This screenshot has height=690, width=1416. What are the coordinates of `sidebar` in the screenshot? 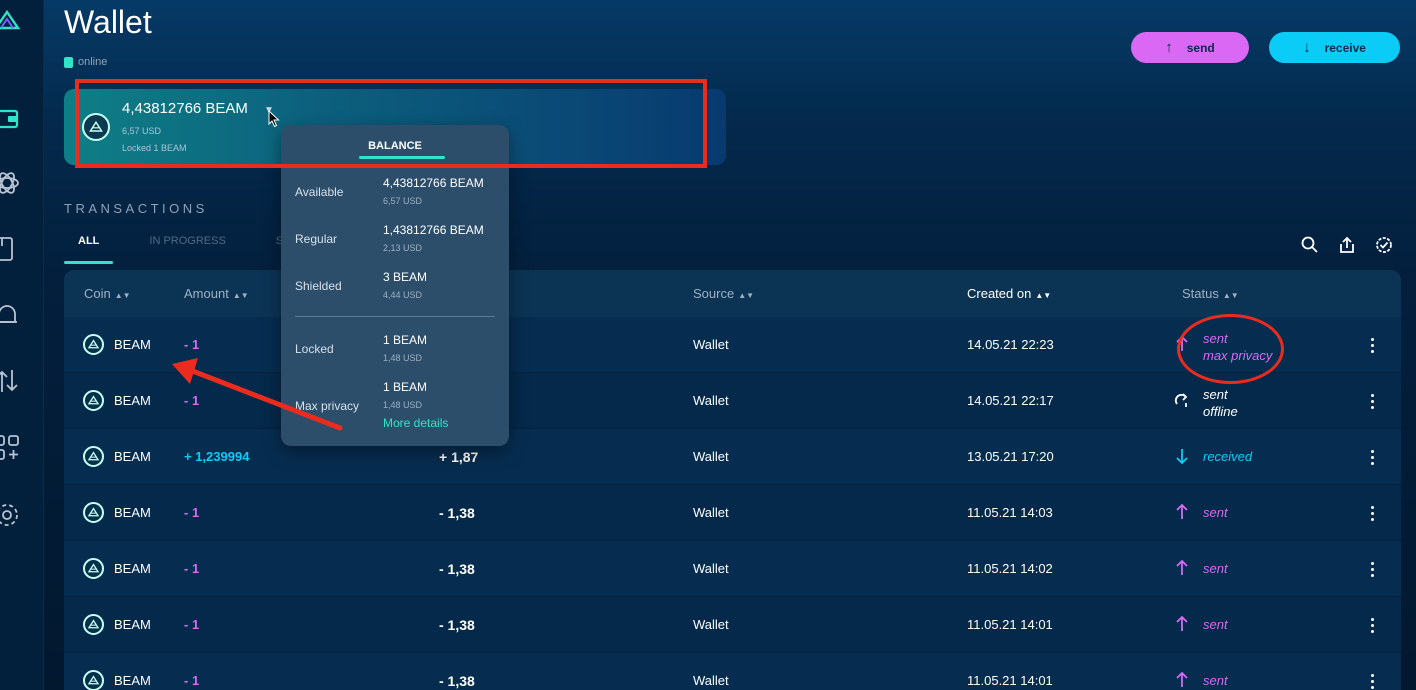 It's located at (22, 345).